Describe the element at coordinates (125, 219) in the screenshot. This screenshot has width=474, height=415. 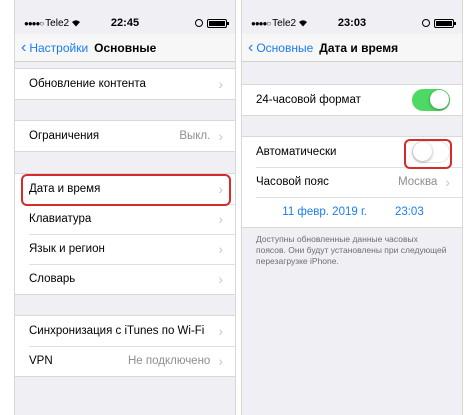
I see `row-keyboard: Клавиатура ›` at that location.